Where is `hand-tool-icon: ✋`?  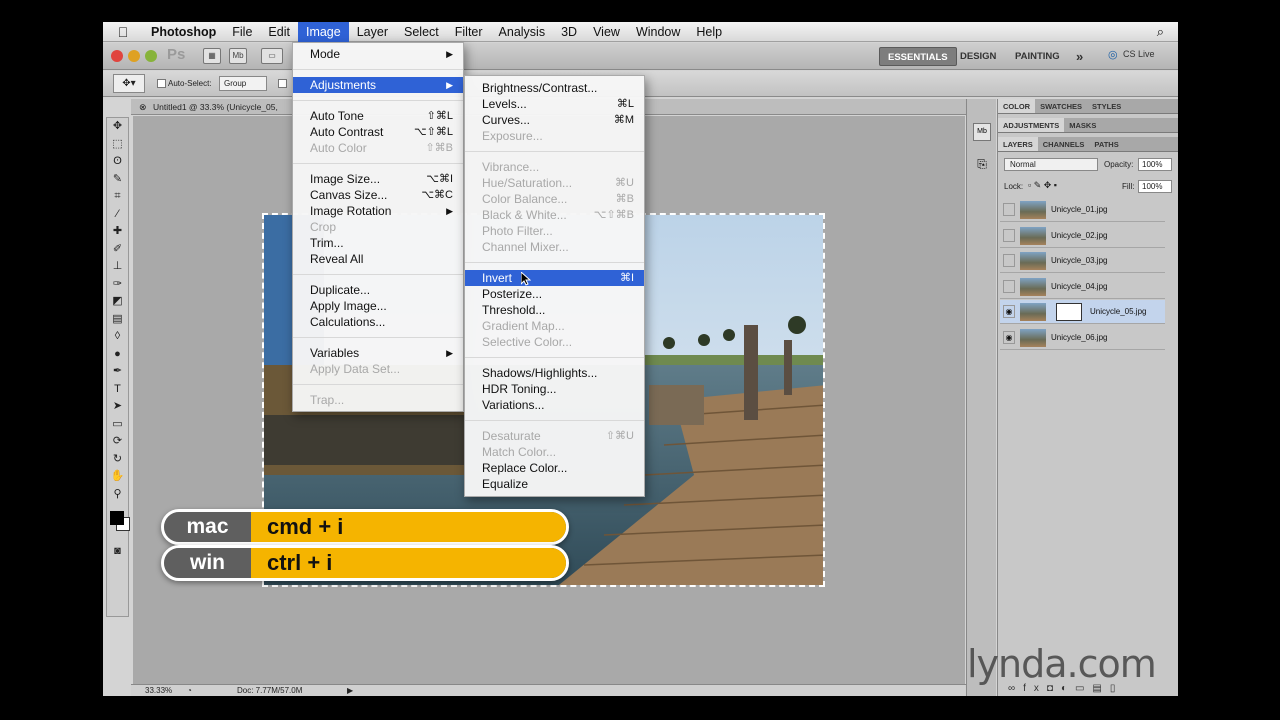 hand-tool-icon: ✋ is located at coordinates (117, 477).